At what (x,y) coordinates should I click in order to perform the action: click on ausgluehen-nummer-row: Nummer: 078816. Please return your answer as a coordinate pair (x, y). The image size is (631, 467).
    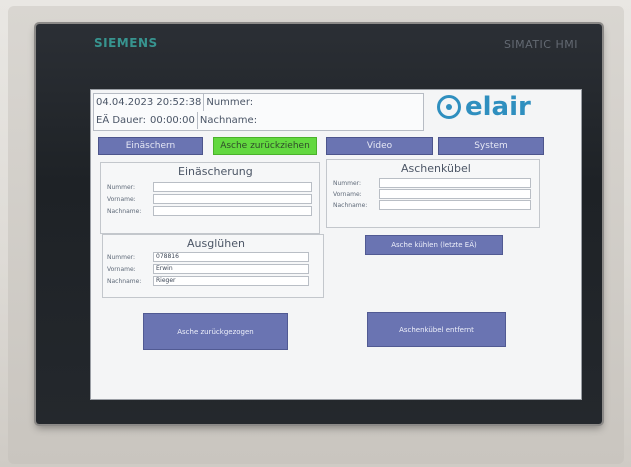
    Looking at the image, I should click on (208, 257).